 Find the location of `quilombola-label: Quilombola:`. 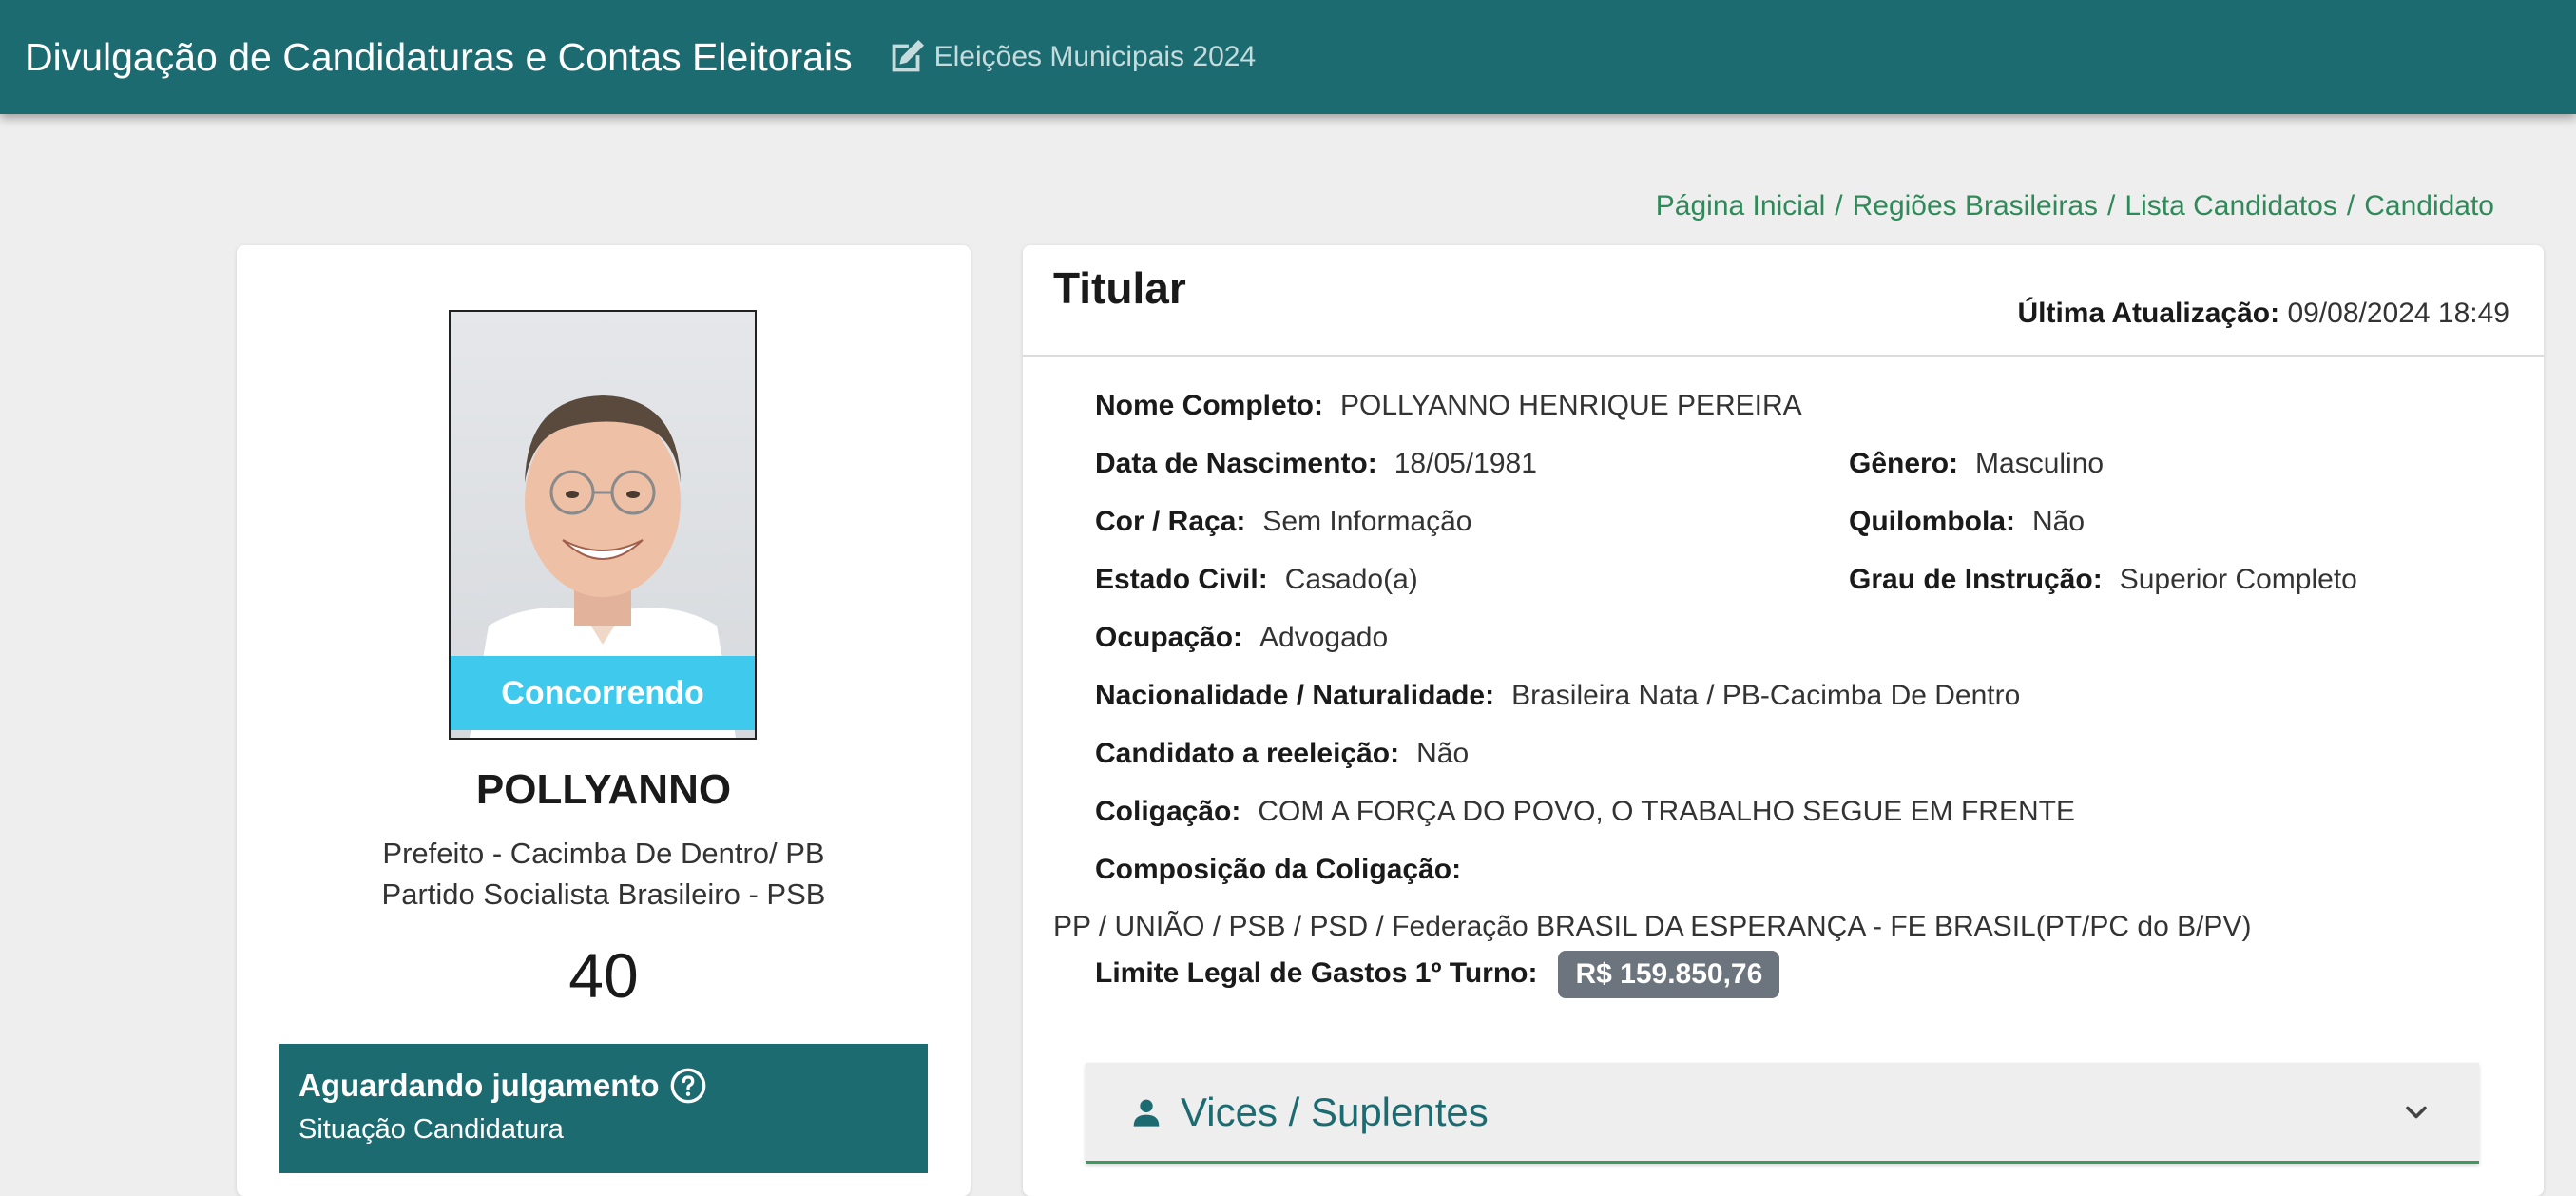

quilombola-label: Quilombola: is located at coordinates (1932, 522).